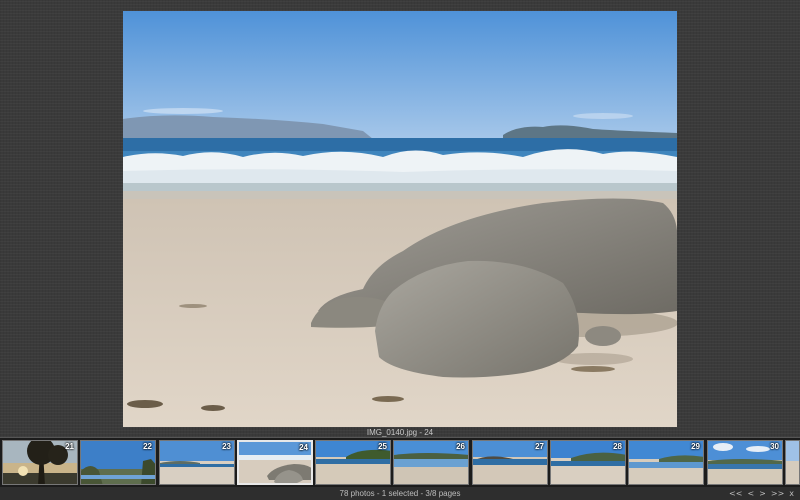 Image resolution: width=800 pixels, height=500 pixels. I want to click on thumbnail-23: 23, so click(197, 462).